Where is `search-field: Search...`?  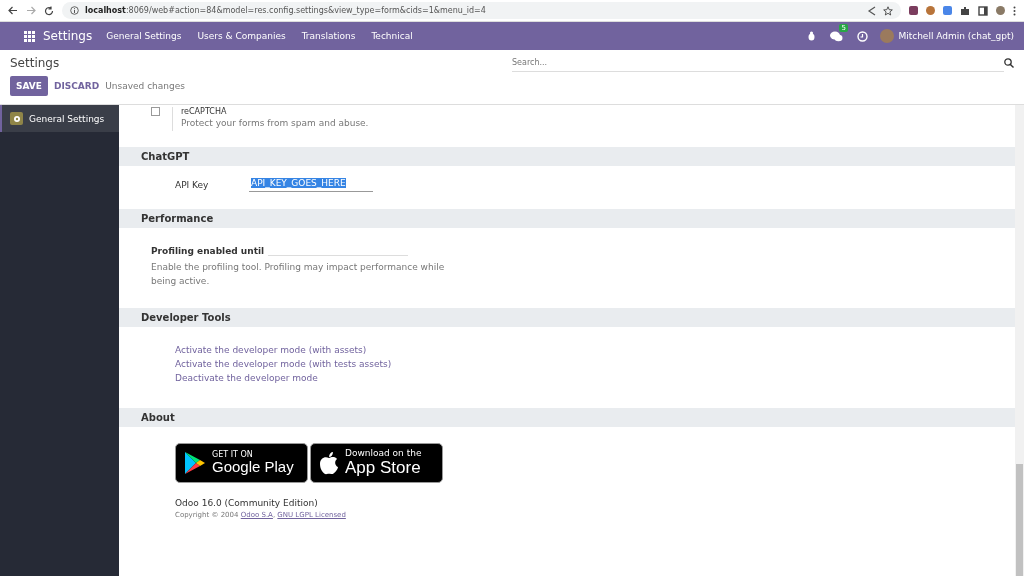 search-field: Search... is located at coordinates (758, 63).